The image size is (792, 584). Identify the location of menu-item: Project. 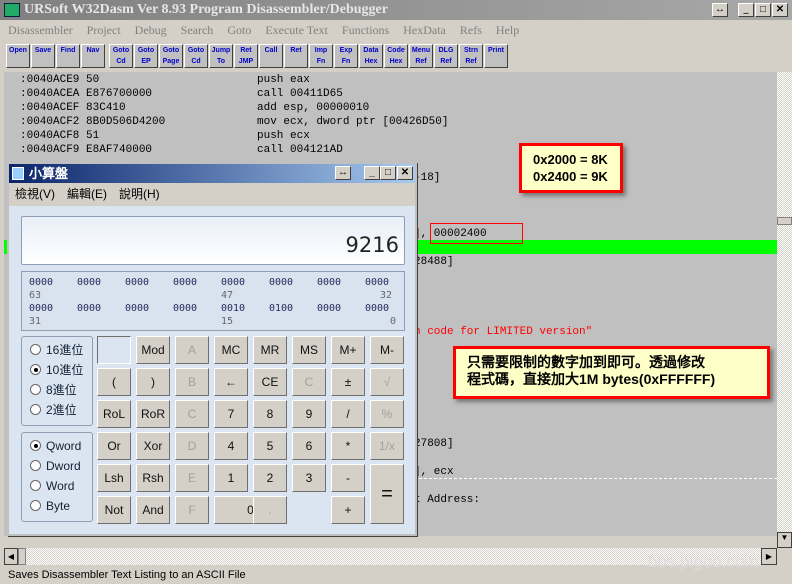
(107, 30).